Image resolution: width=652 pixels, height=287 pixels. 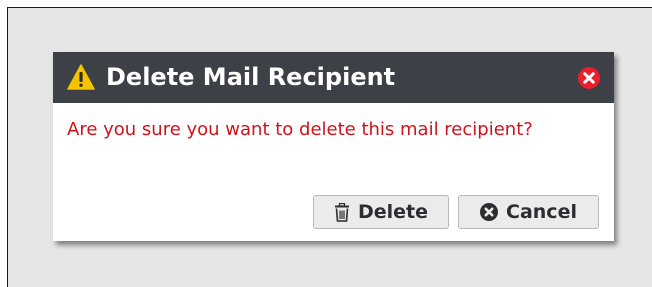 I want to click on cancel-button-label: Cancel, so click(x=541, y=212).